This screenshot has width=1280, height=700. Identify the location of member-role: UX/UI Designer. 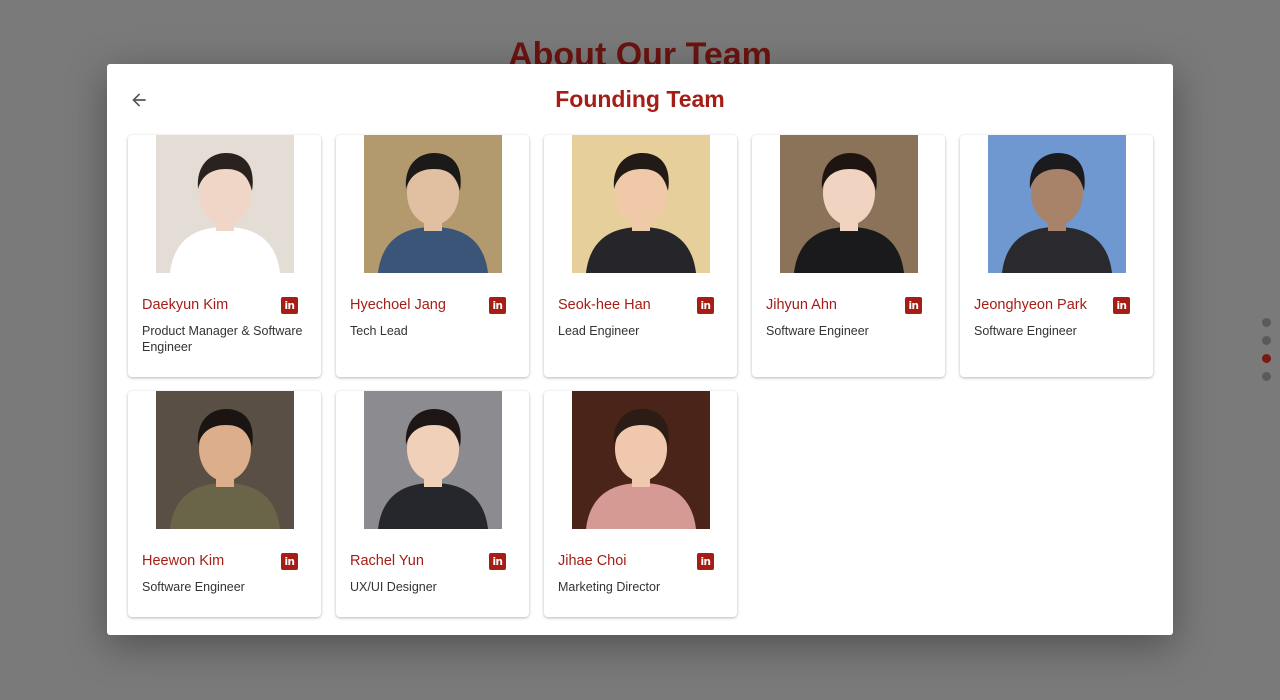
(393, 587).